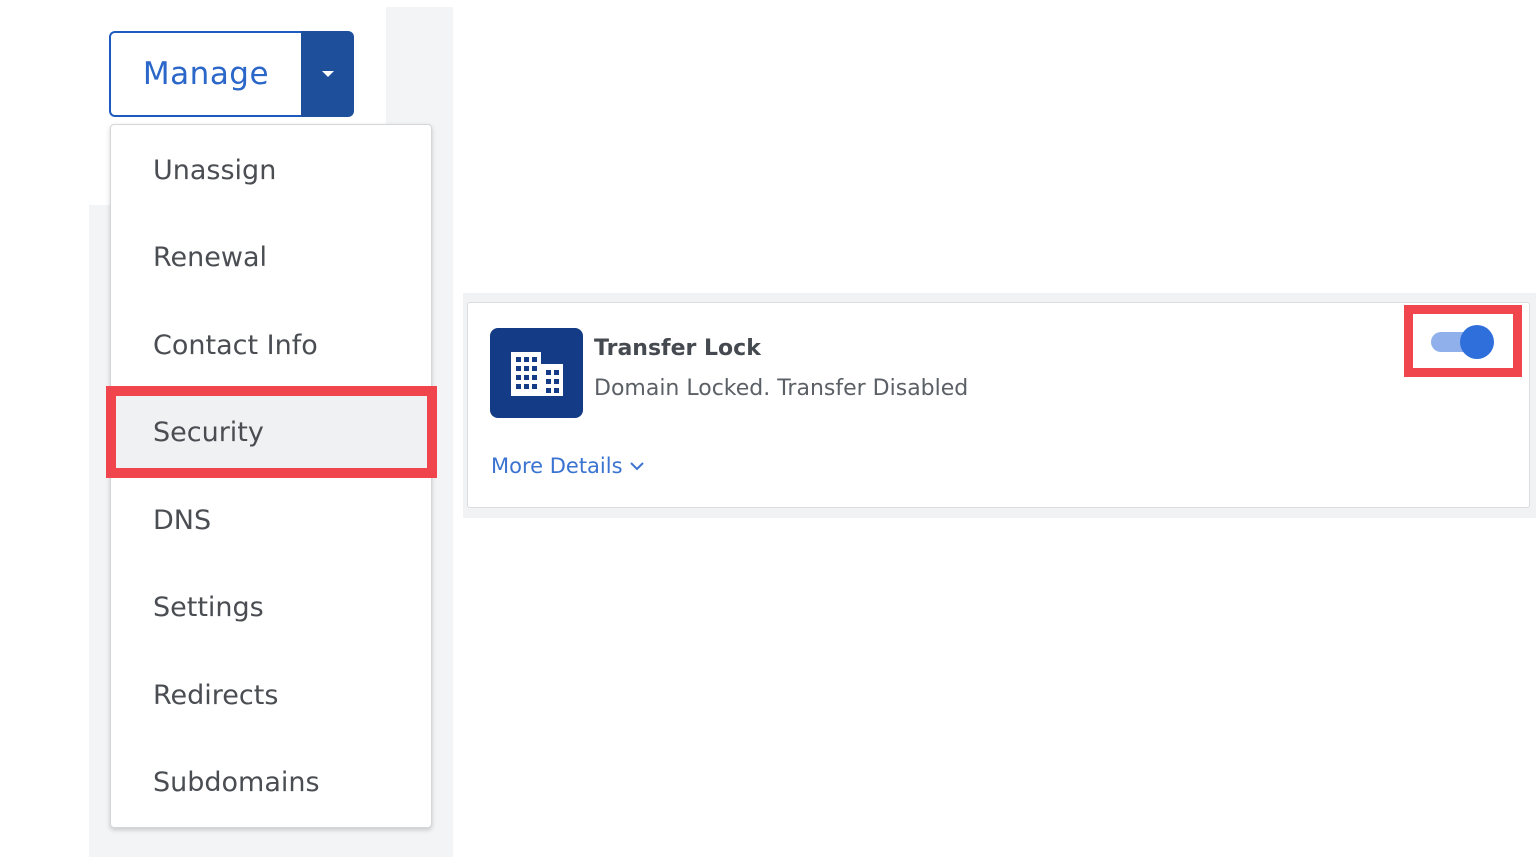 Image resolution: width=1536 pixels, height=864 pixels. Describe the element at coordinates (1463, 341) in the screenshot. I see `toggle-highlight-box` at that location.